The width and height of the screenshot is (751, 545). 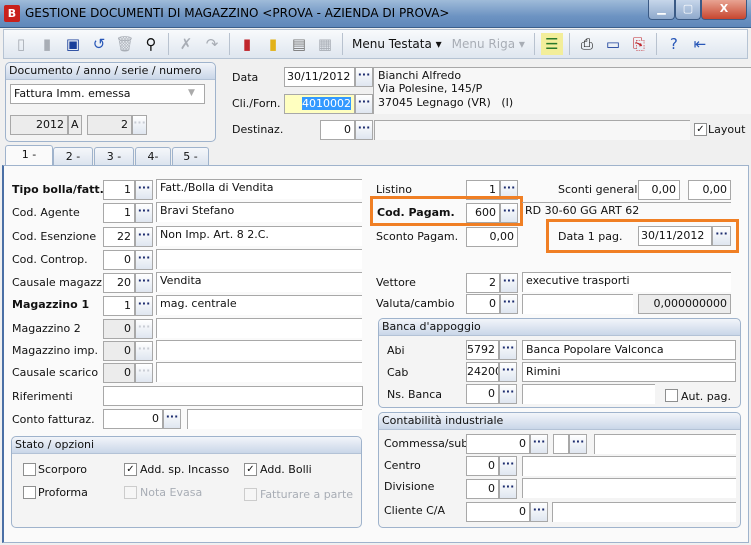 I want to click on data1-lookup-button: ···, so click(x=721, y=236).